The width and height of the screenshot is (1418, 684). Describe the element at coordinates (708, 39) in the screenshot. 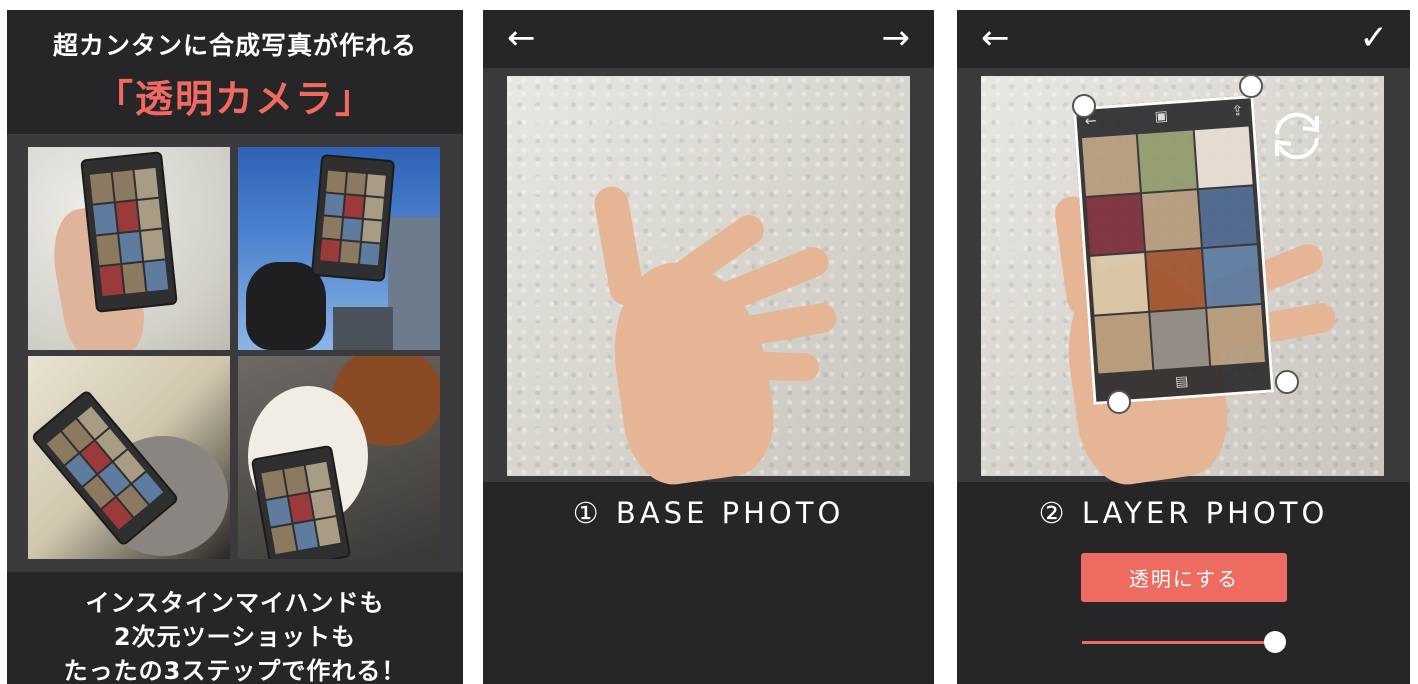

I see `app-bar: ← →` at that location.